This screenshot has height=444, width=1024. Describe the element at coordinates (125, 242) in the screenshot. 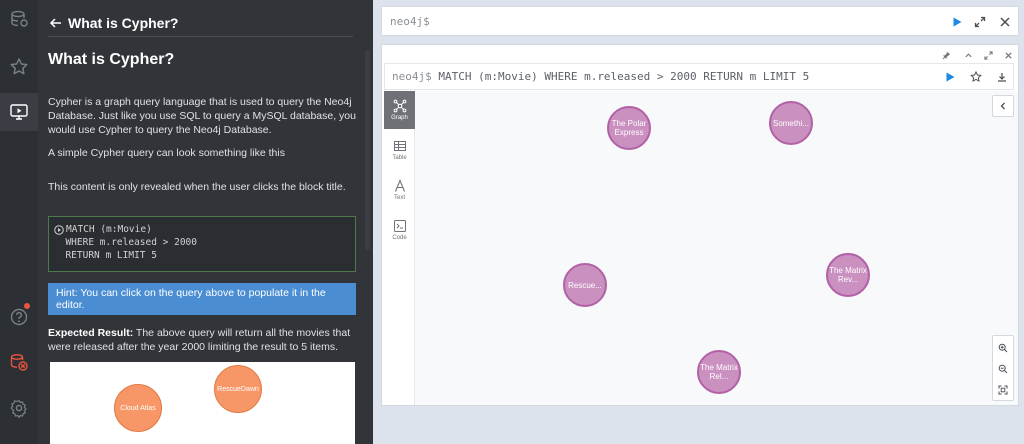

I see `code-line-2: WHERE m.released > 2000` at that location.